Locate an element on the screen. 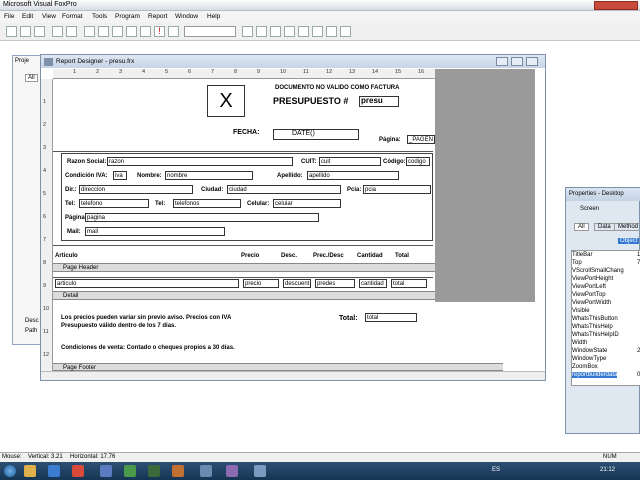 This screenshot has width=640, height=480. prop-item: WhatsThisHelpID is located at coordinates (595, 335).